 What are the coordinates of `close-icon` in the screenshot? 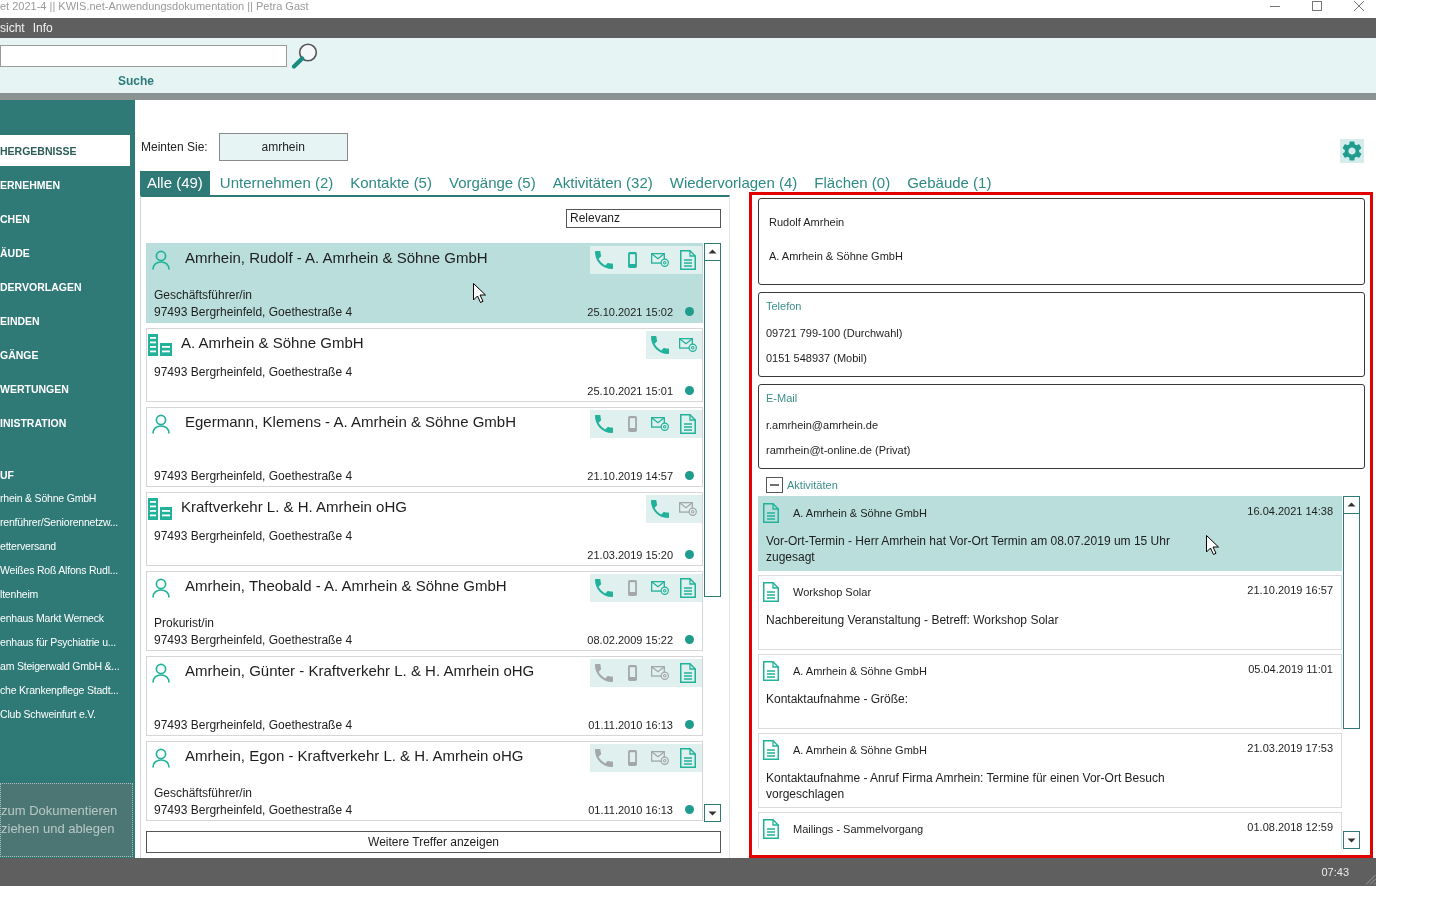 It's located at (1359, 6).